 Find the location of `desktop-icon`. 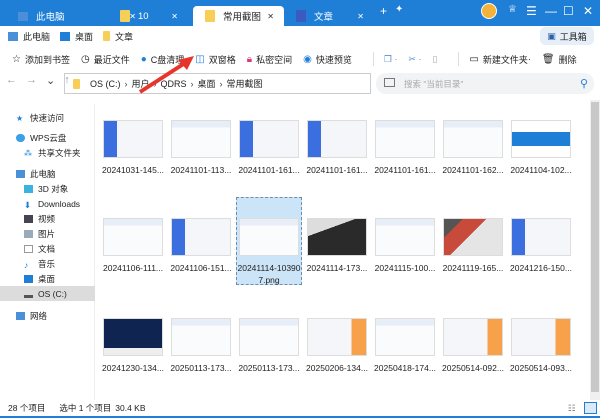

desktop-icon is located at coordinates (65, 36).